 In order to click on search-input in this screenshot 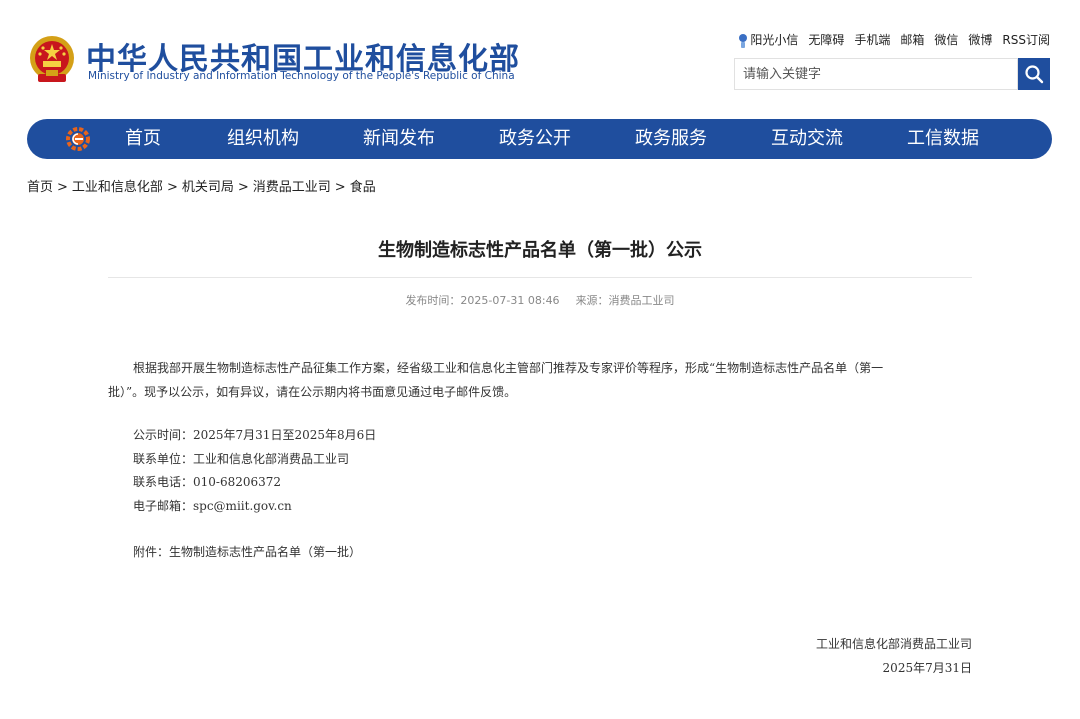, I will do `click(878, 74)`.